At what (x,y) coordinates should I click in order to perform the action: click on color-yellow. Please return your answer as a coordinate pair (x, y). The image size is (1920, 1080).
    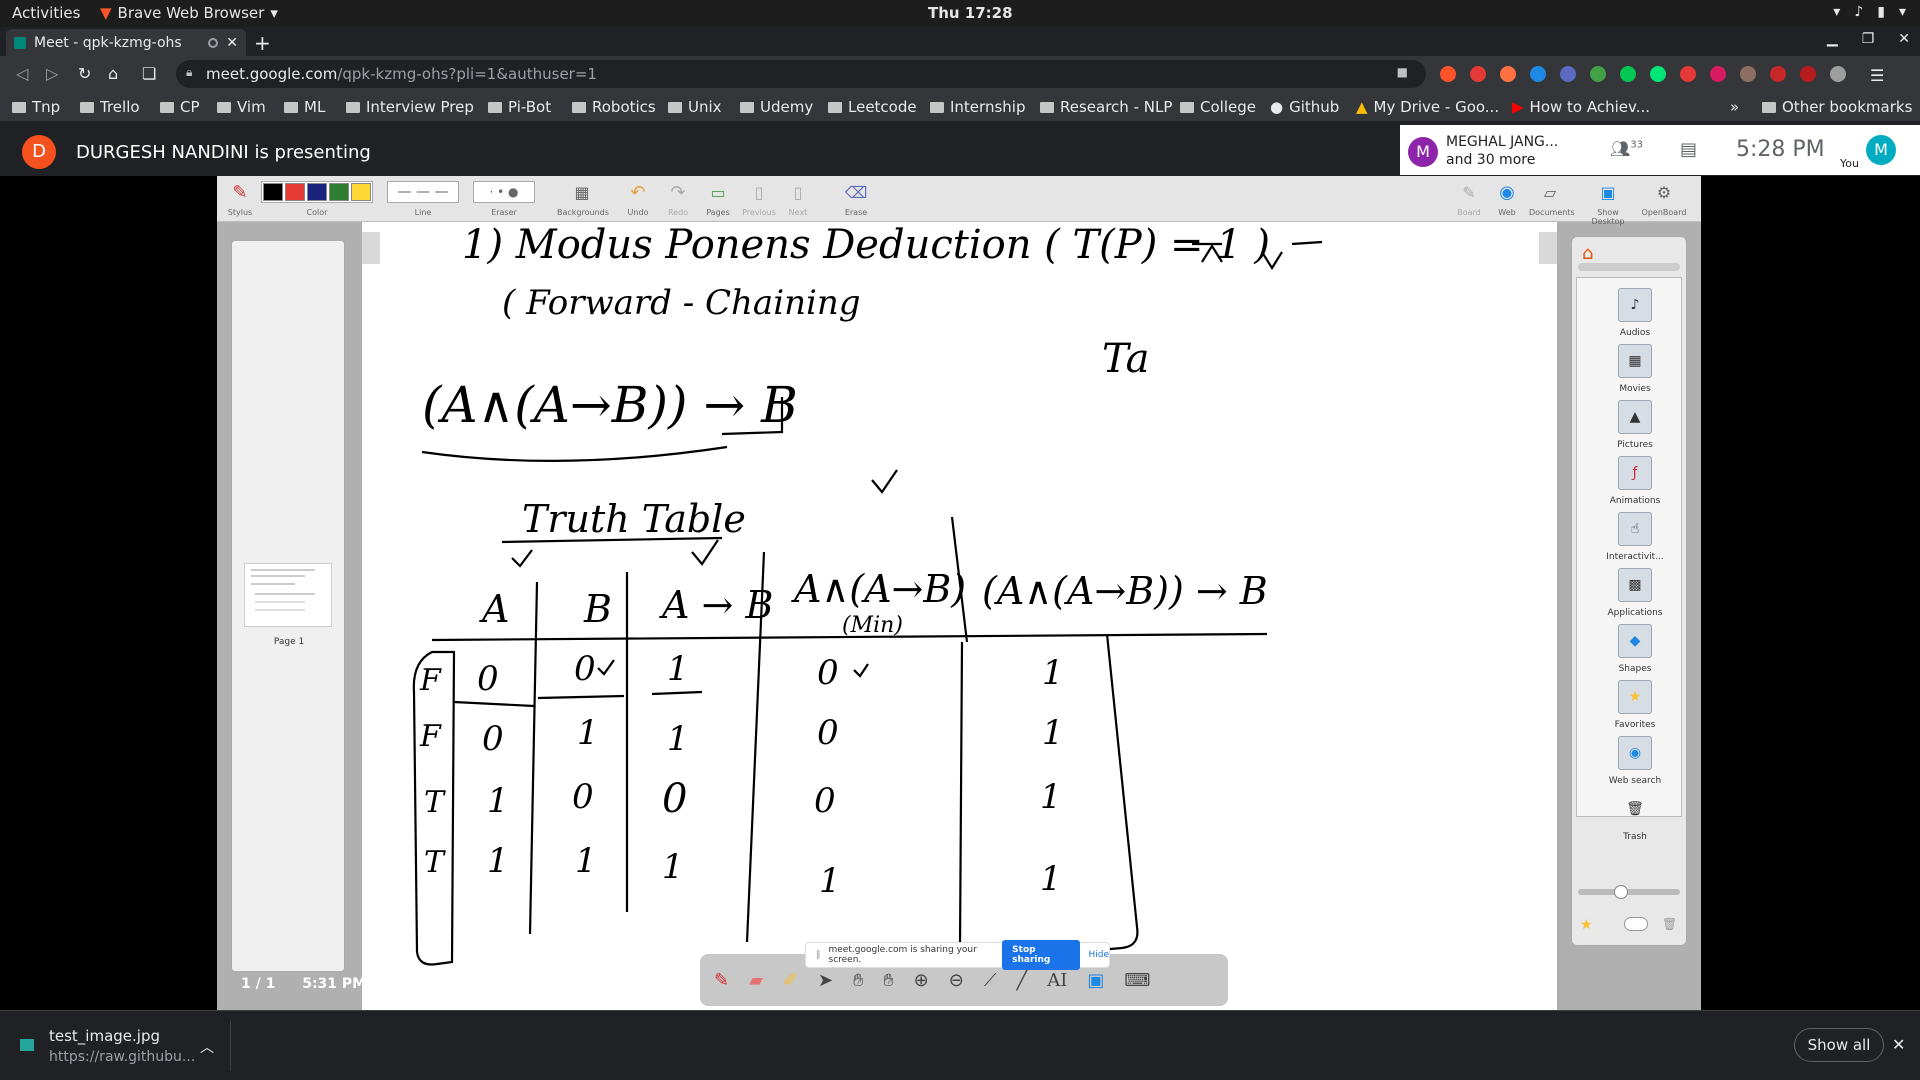
    Looking at the image, I should click on (361, 192).